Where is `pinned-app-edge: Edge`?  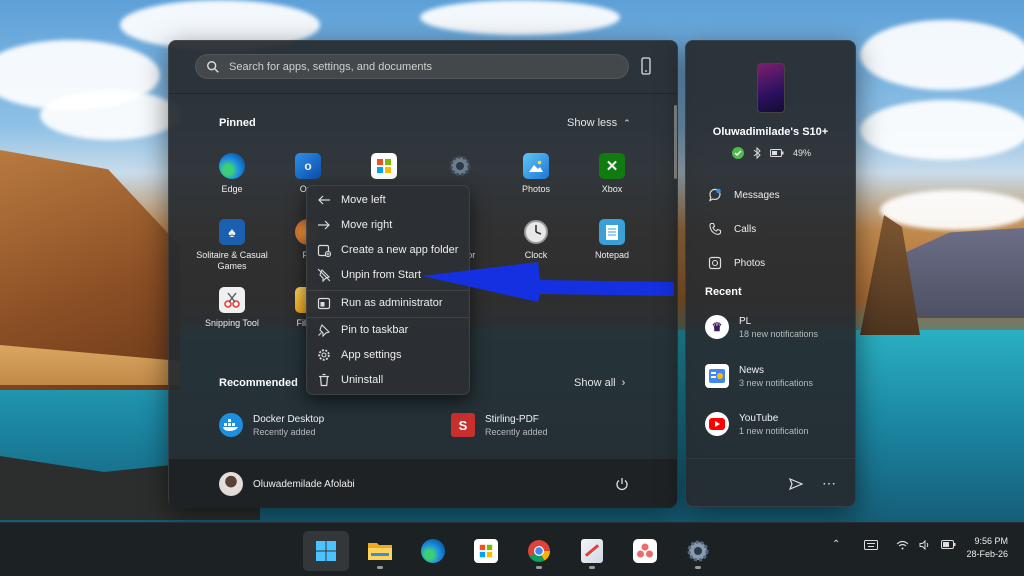
pinned-app-edge: Edge is located at coordinates (232, 174).